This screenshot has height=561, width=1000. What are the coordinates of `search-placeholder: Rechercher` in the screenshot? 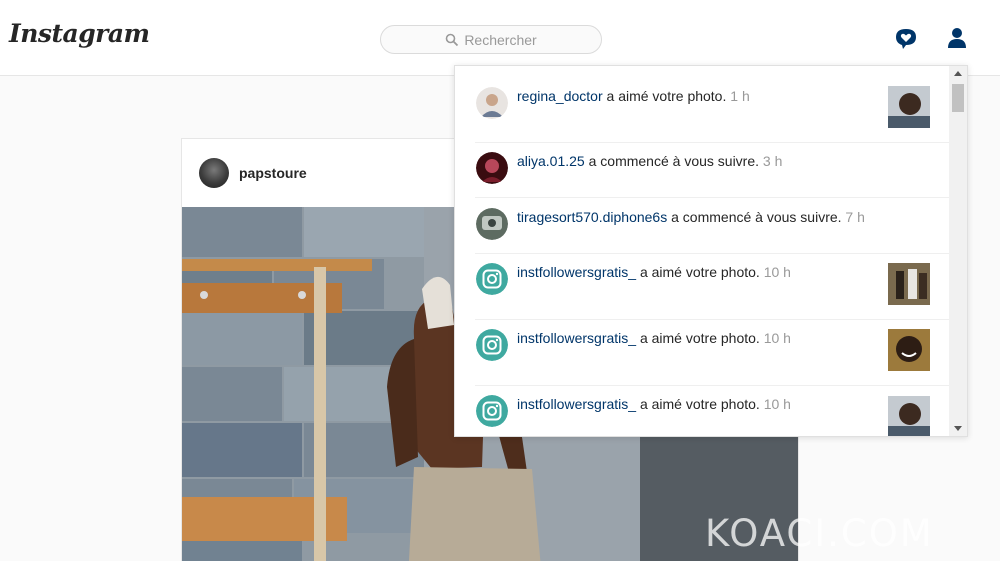 It's located at (500, 39).